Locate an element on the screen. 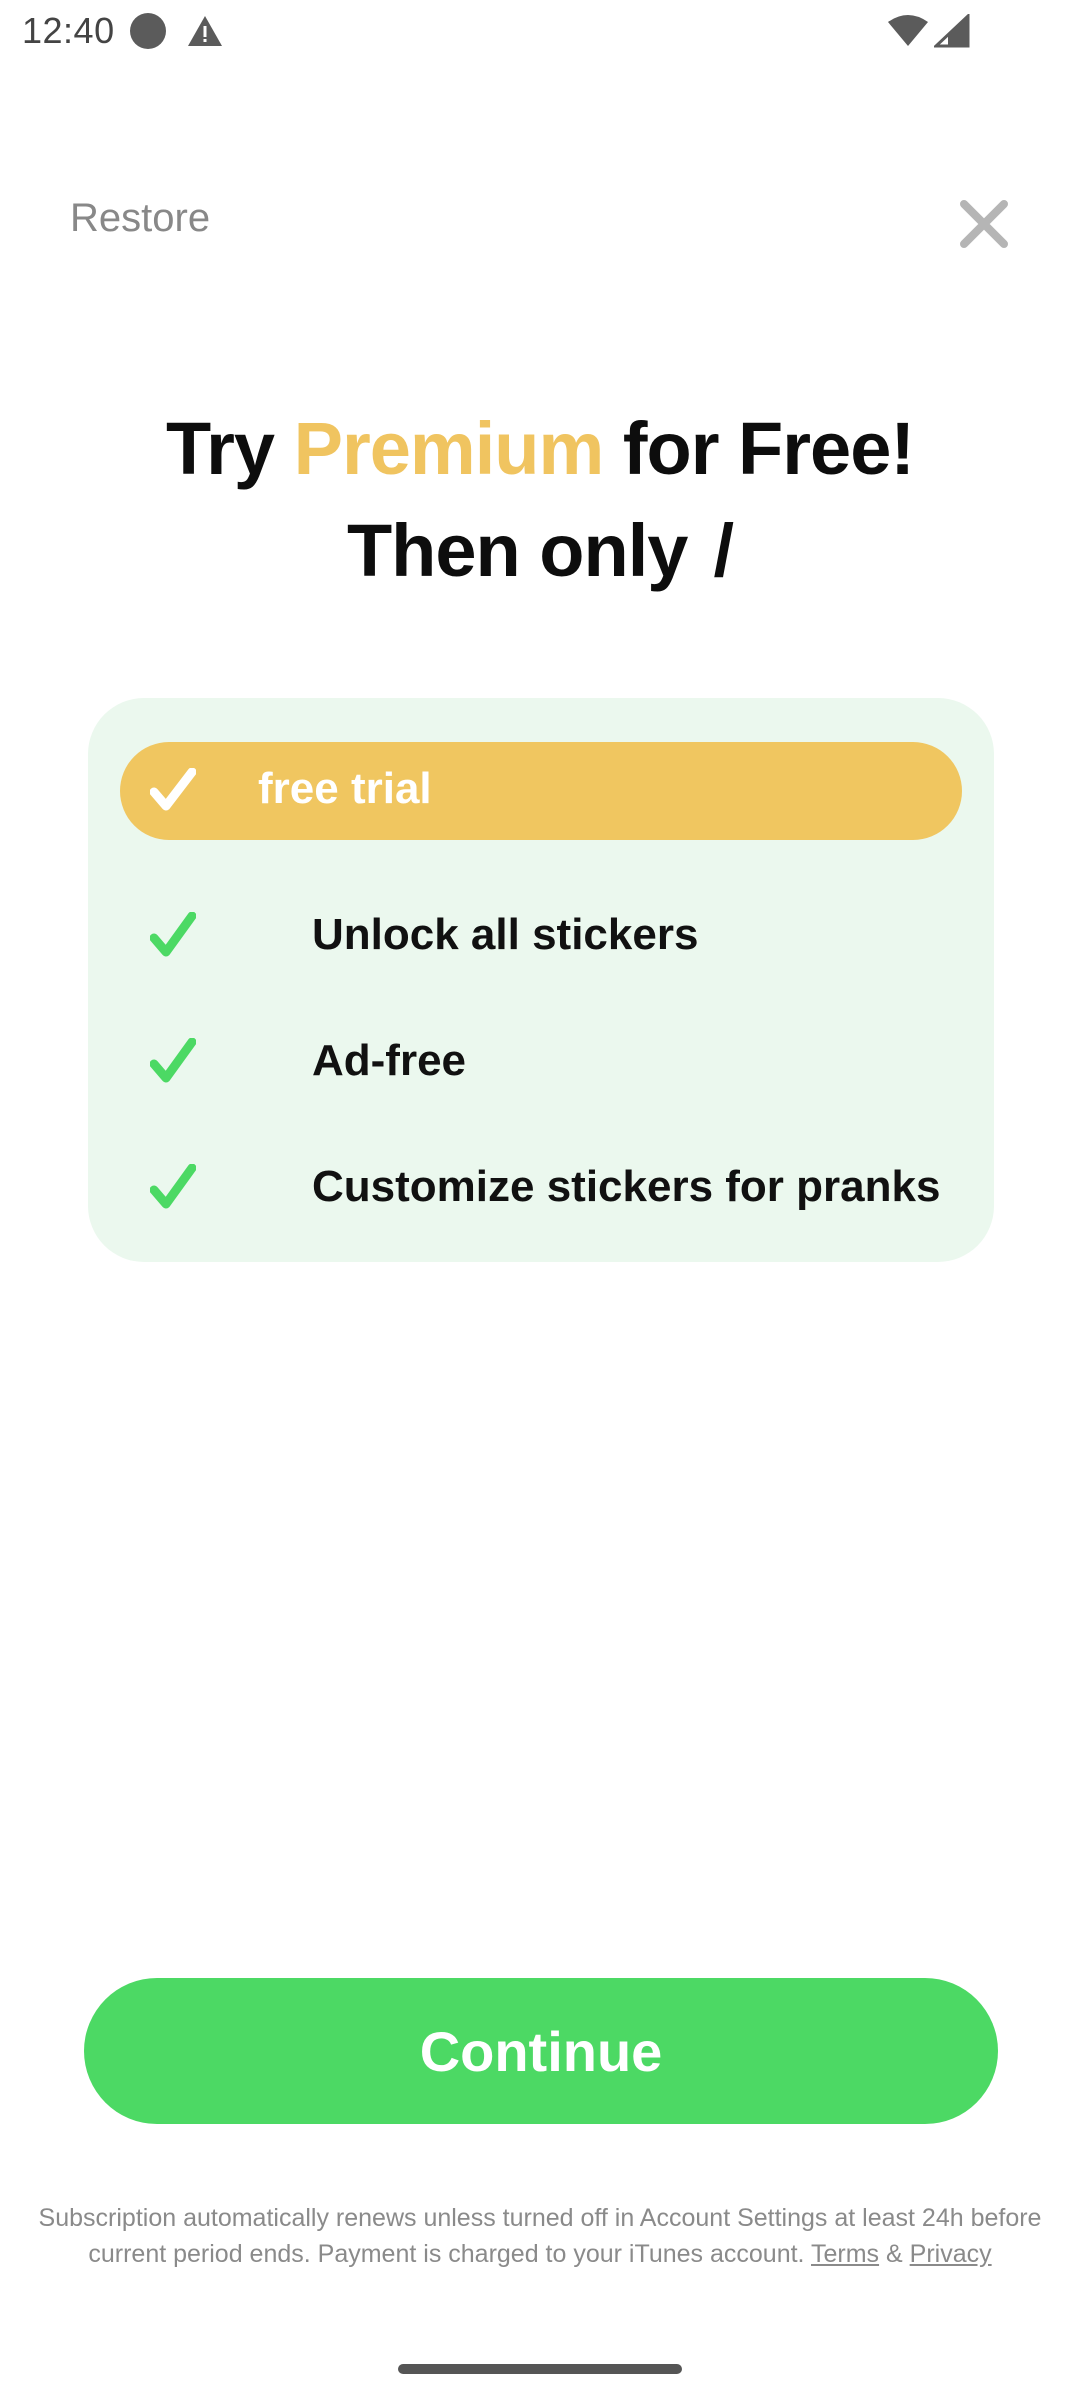 The height and width of the screenshot is (2400, 1080). terms-link: Terms is located at coordinates (845, 2254).